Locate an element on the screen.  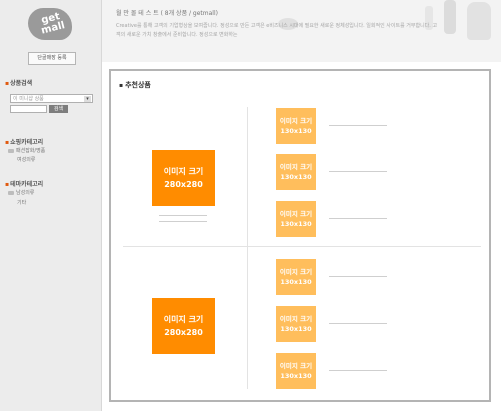
register-favorite-store-button: 단골매장 등록 is located at coordinates (52, 58).